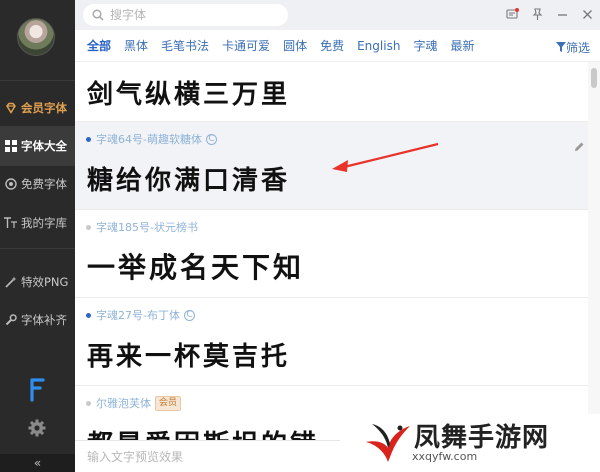 The width and height of the screenshot is (600, 472). I want to click on diamond-icon, so click(11, 108).